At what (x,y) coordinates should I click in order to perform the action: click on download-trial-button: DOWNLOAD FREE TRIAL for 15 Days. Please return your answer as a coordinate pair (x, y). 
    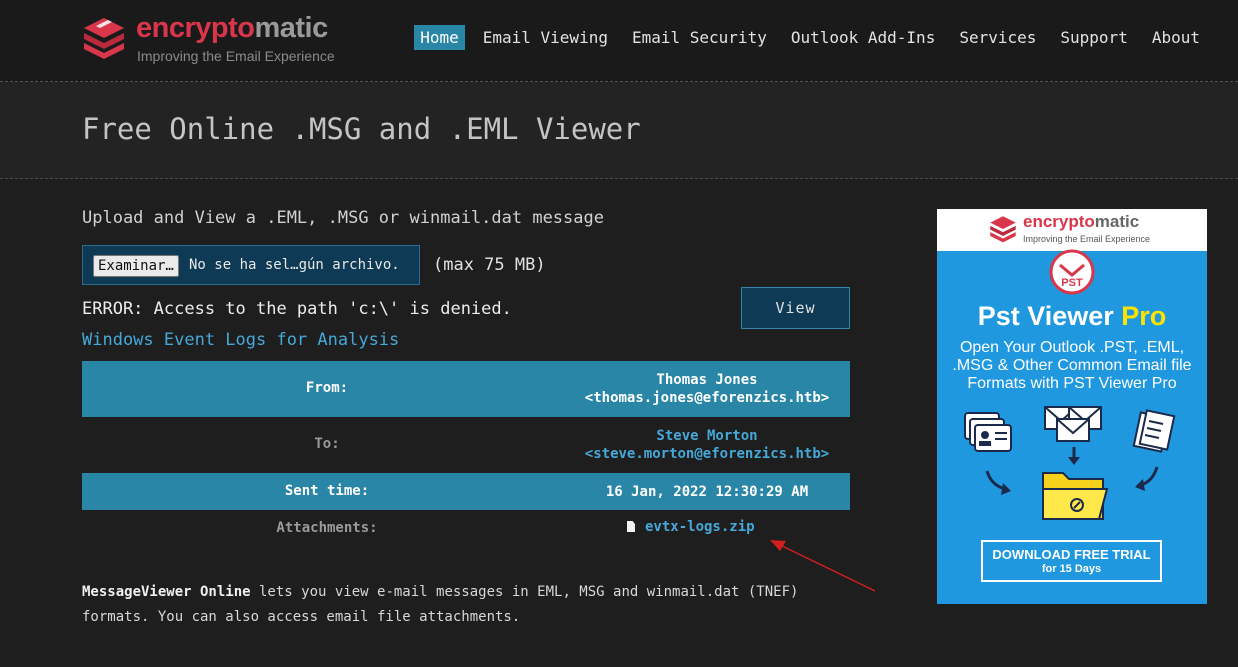
    Looking at the image, I should click on (1071, 561).